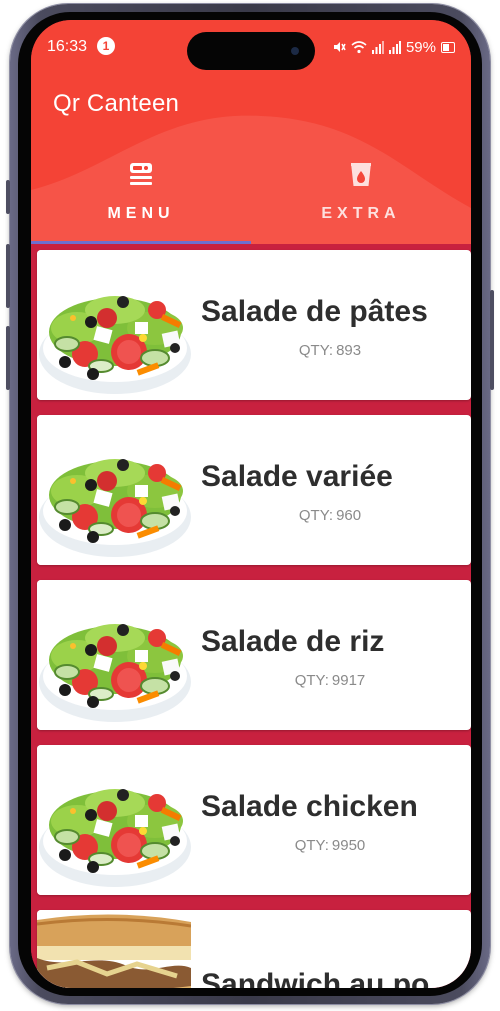 Image resolution: width=500 pixels, height=1011 pixels. Describe the element at coordinates (251, 48) in the screenshot. I see `status-bar: 16:33 1 59%` at that location.